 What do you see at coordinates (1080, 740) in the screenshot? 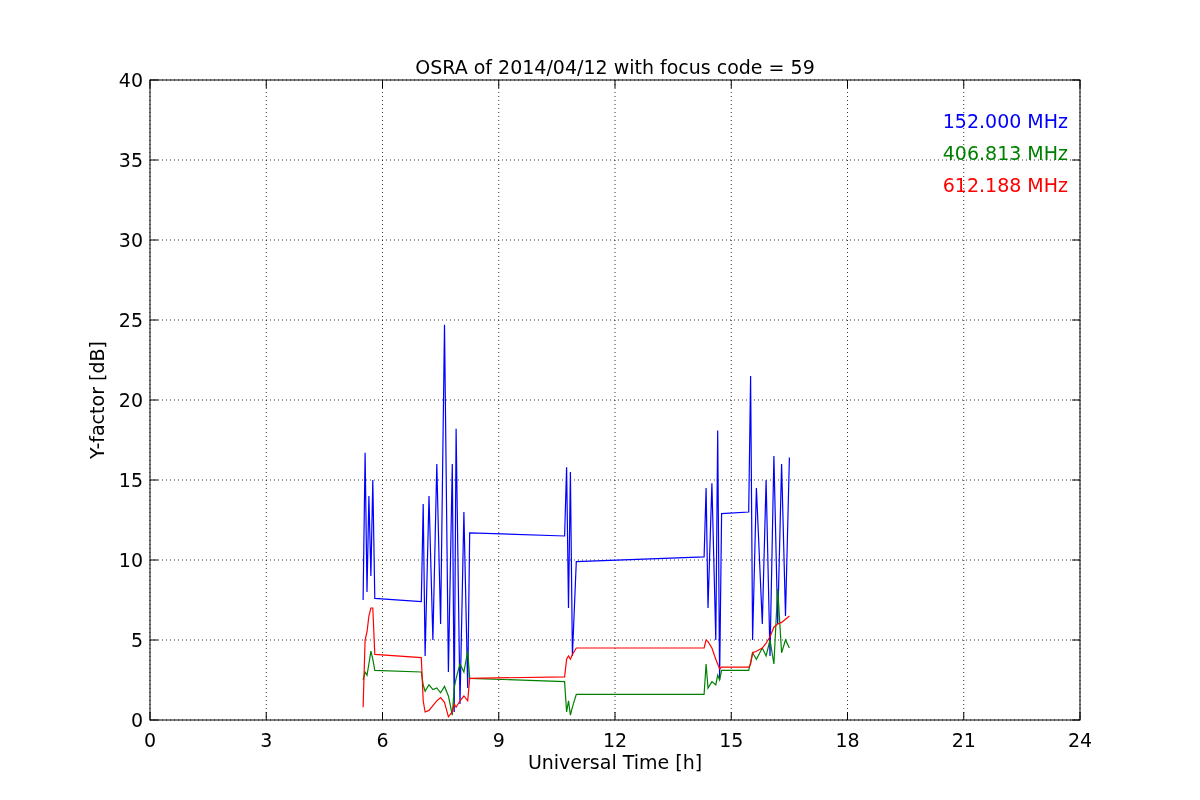
I see `x-tick-label: 24` at bounding box center [1080, 740].